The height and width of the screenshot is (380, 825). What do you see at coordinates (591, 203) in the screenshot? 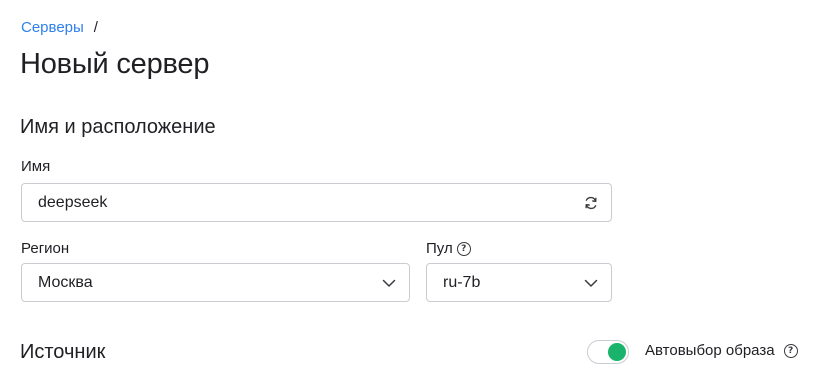
I see `refresh-icon` at bounding box center [591, 203].